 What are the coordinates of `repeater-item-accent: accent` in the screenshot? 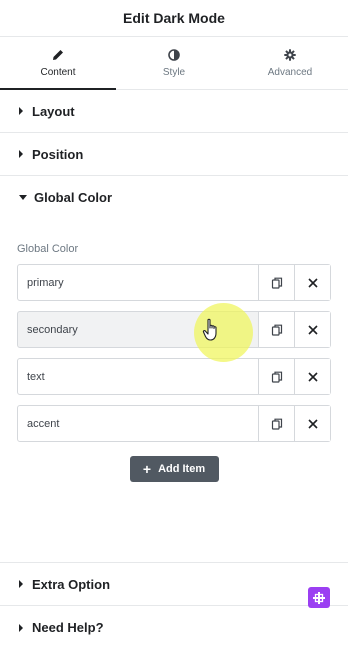 It's located at (174, 423).